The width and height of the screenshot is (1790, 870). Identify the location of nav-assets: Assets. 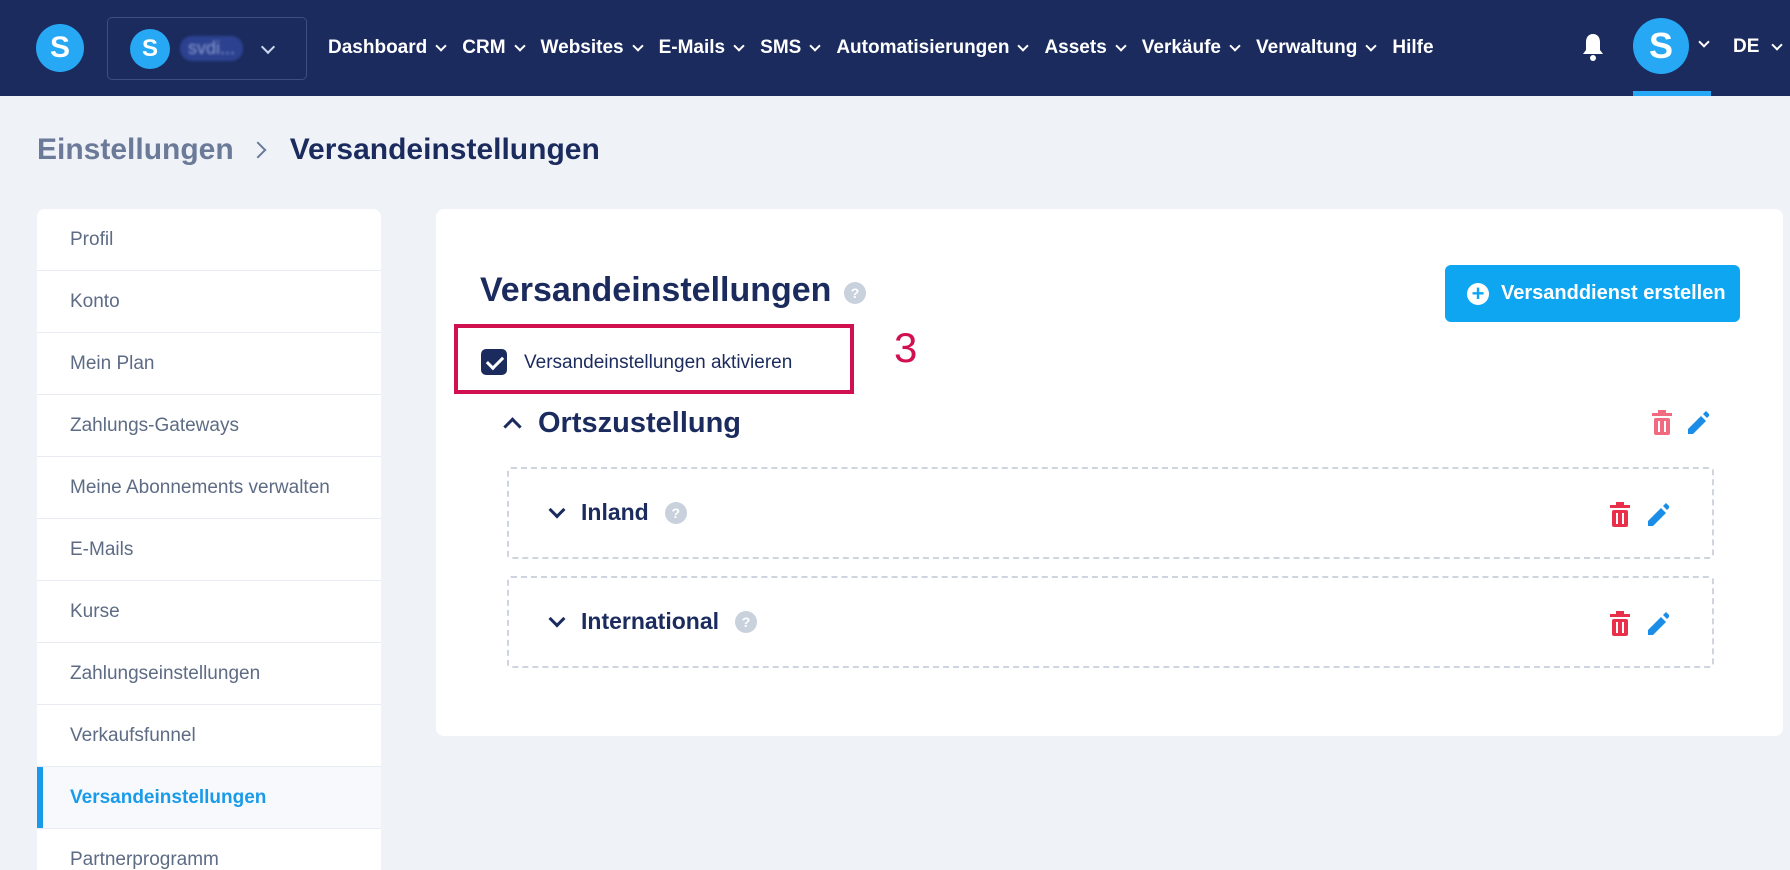
(1085, 48).